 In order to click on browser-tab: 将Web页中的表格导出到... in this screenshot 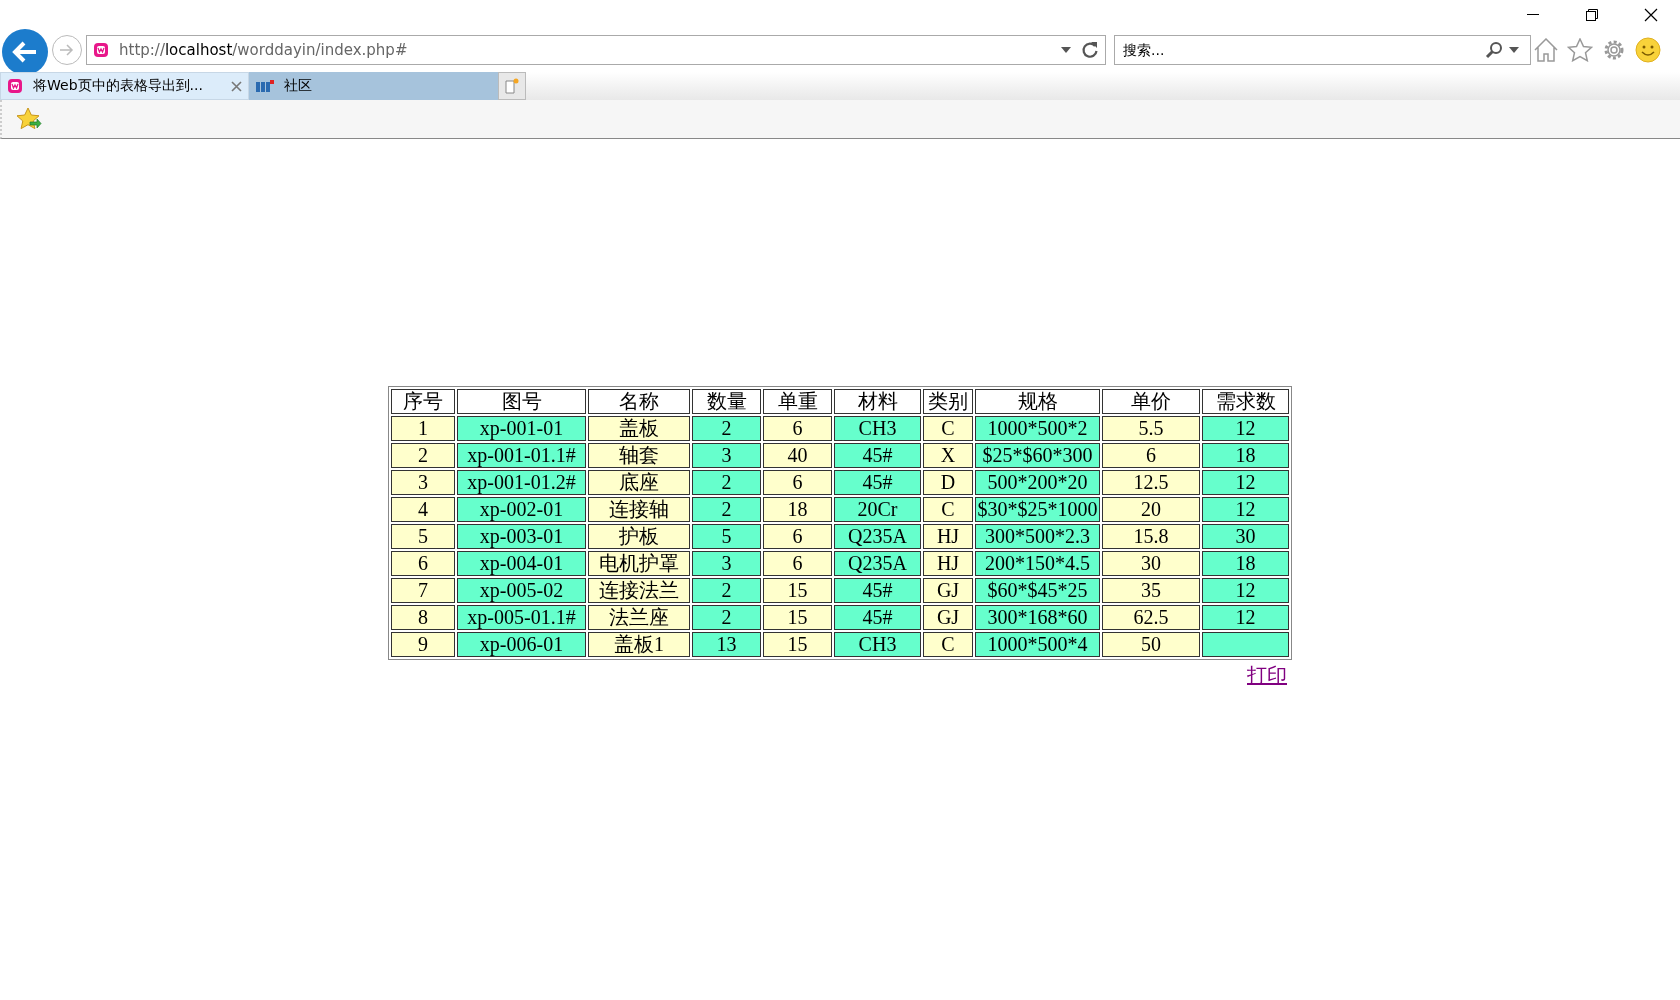, I will do `click(124, 86)`.